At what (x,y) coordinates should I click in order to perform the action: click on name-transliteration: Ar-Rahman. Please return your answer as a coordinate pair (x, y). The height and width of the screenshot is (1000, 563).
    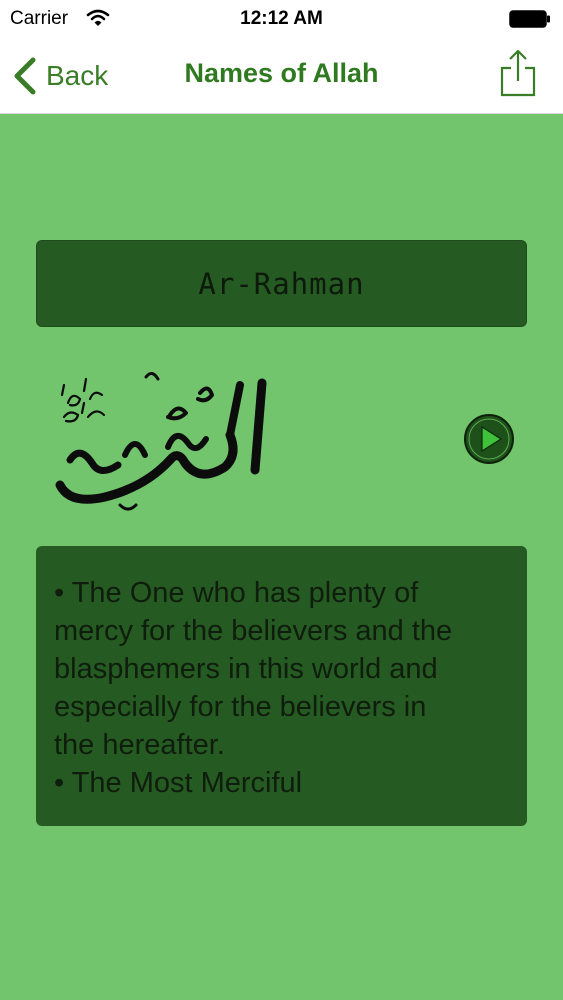
    Looking at the image, I should click on (281, 283).